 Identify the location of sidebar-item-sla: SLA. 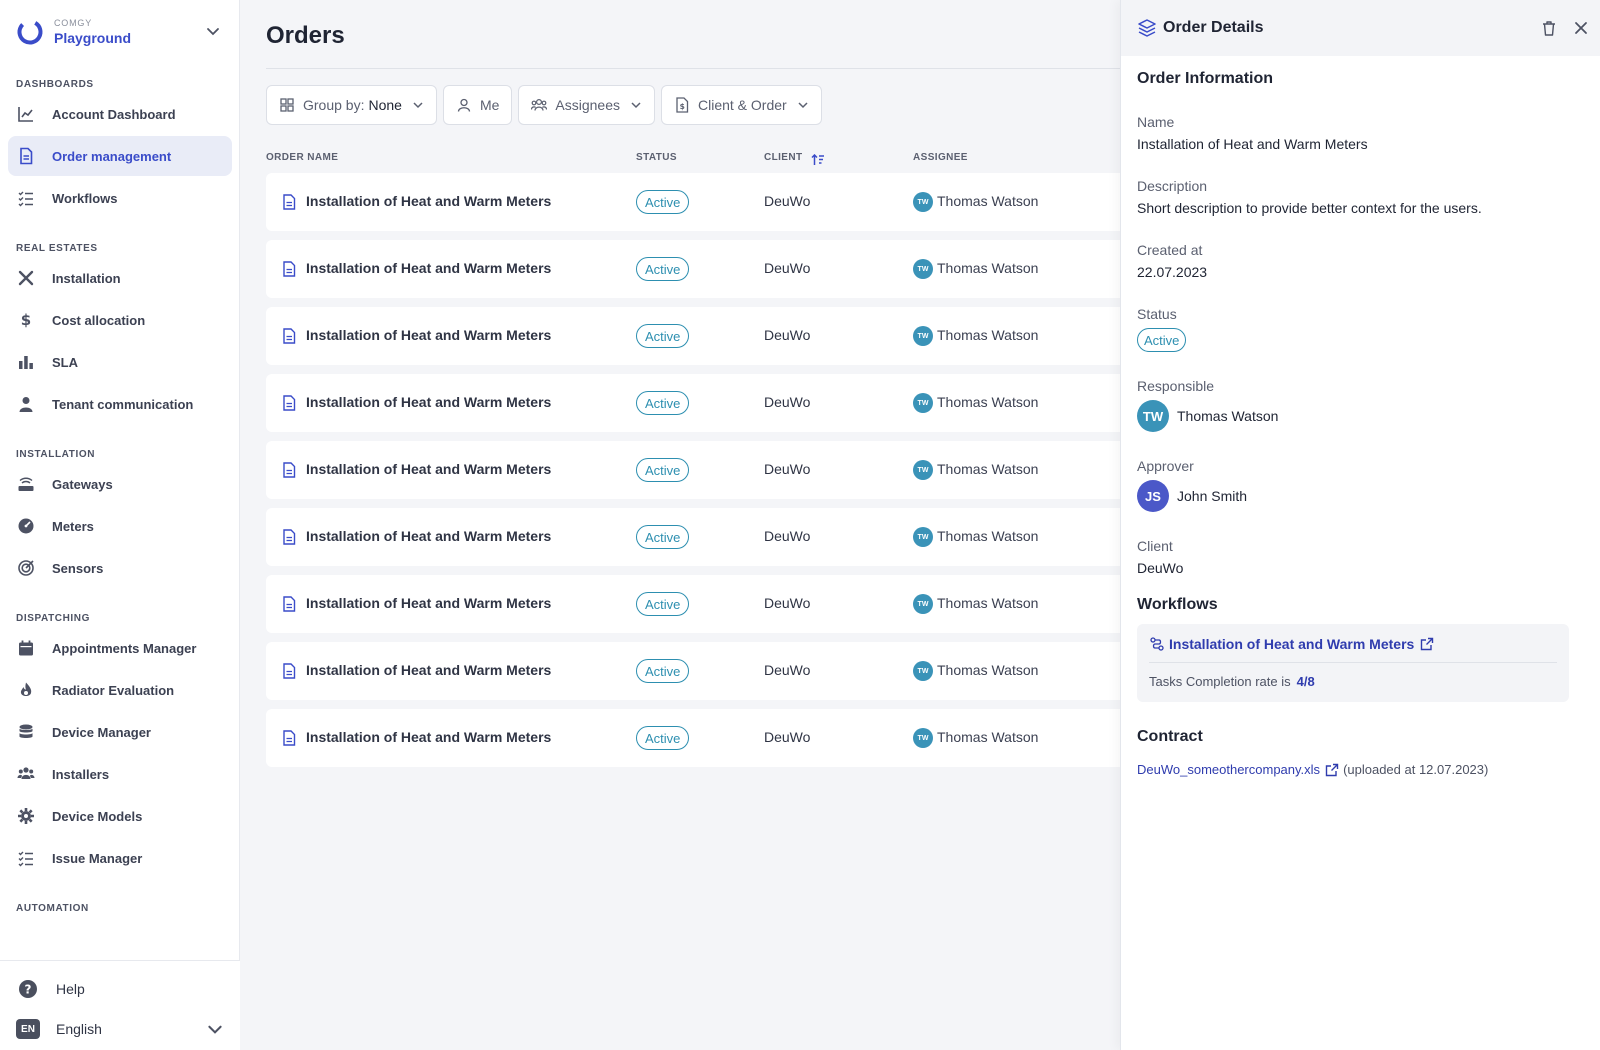
(120, 362).